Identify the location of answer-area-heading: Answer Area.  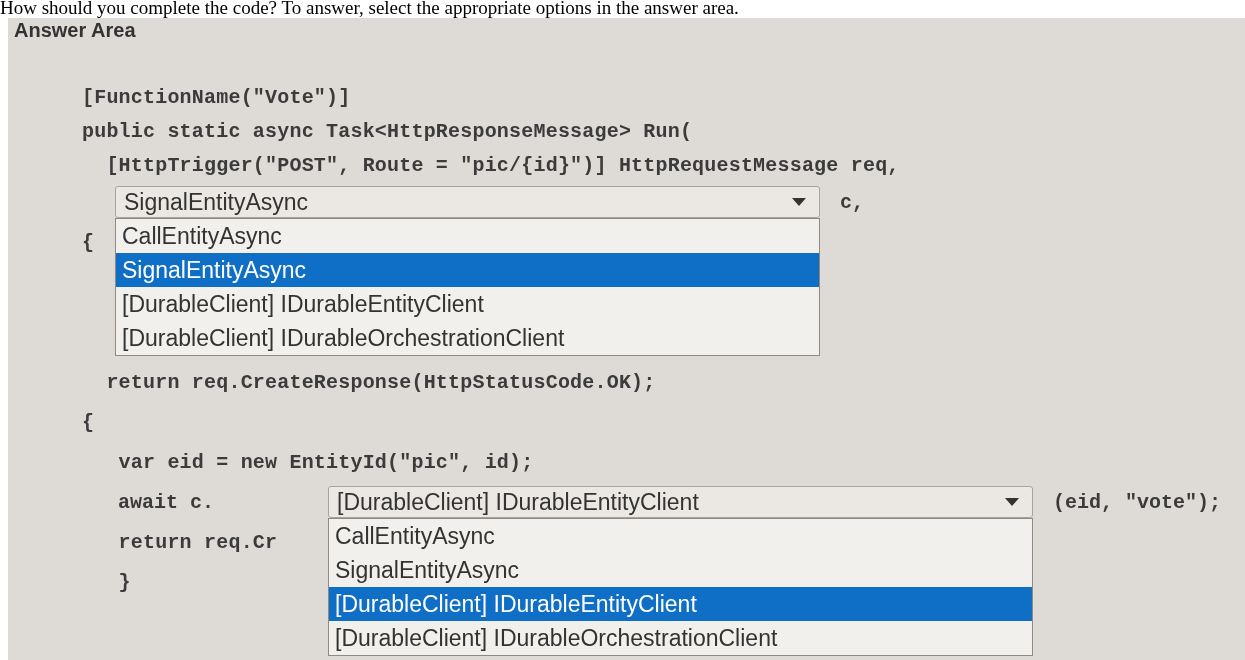
(74, 30).